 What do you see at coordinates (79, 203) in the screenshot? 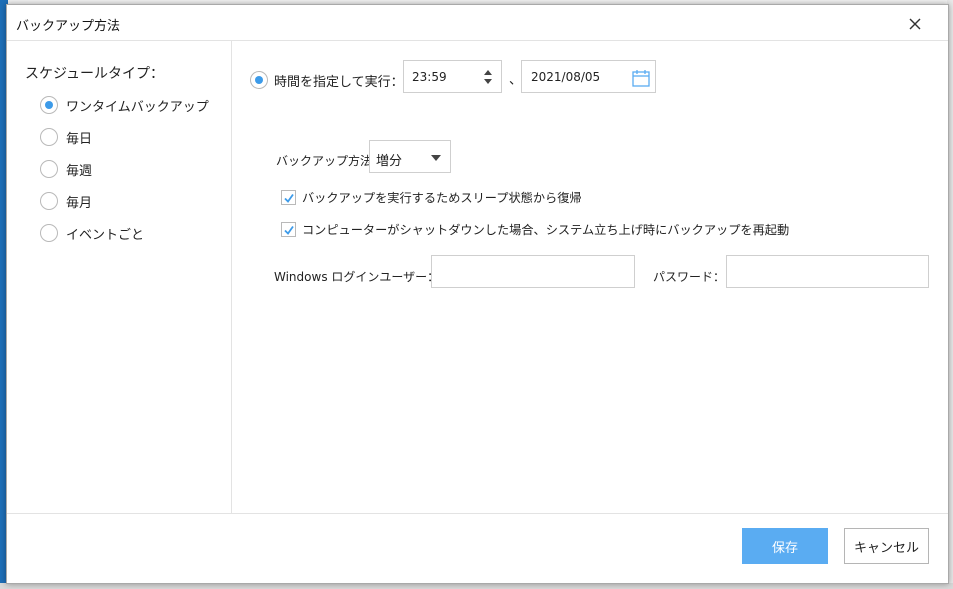
I see `schedule-option-label: 毎月` at bounding box center [79, 203].